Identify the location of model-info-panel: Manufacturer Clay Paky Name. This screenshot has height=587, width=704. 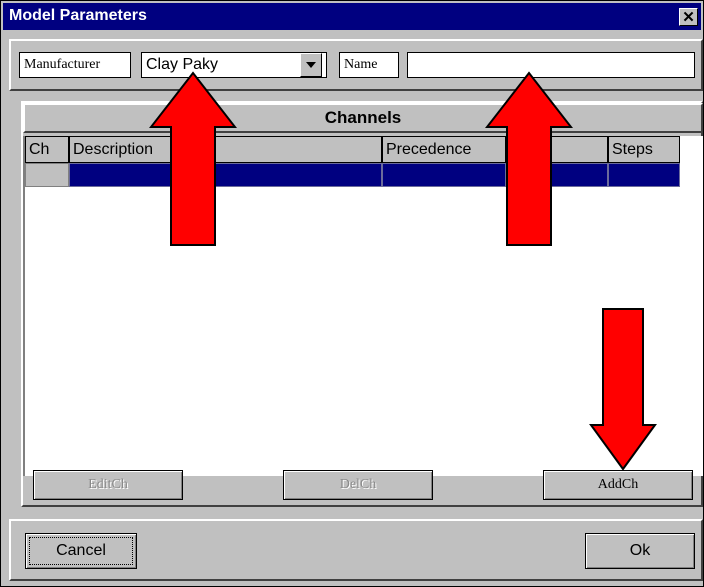
(356, 65).